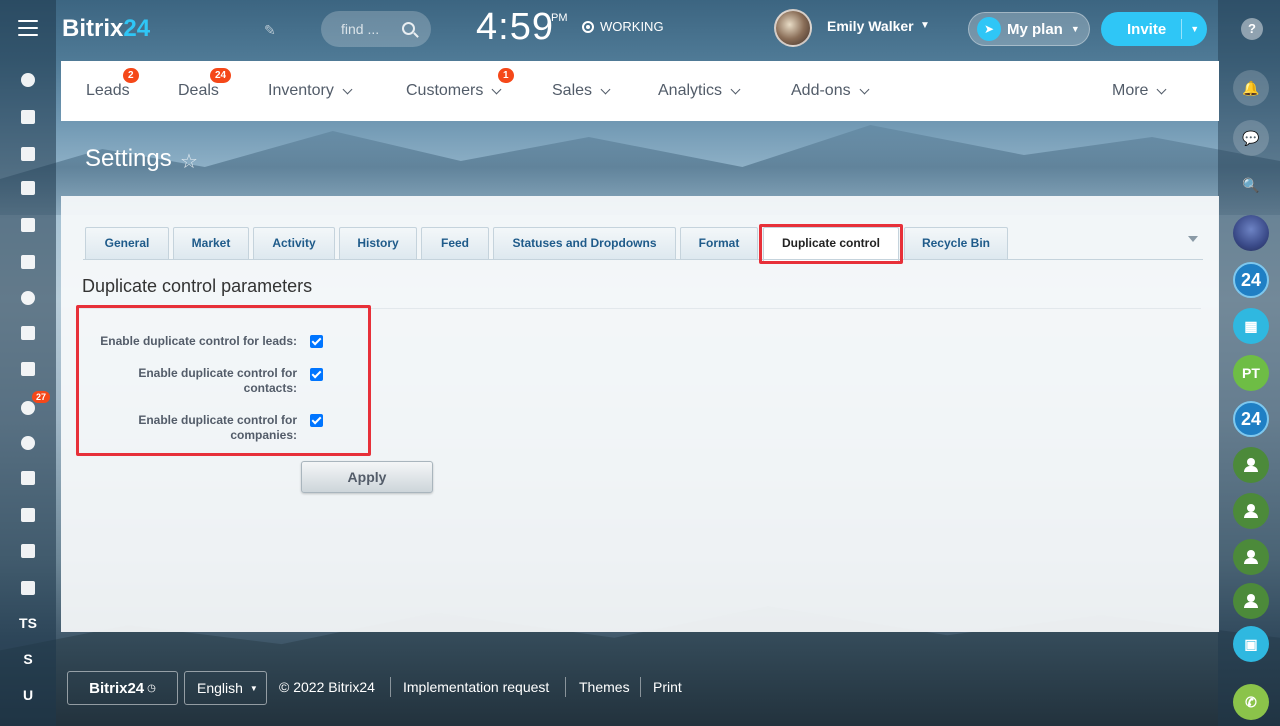 The width and height of the screenshot is (1280, 726). I want to click on work-status-label: WORKING, so click(632, 26).